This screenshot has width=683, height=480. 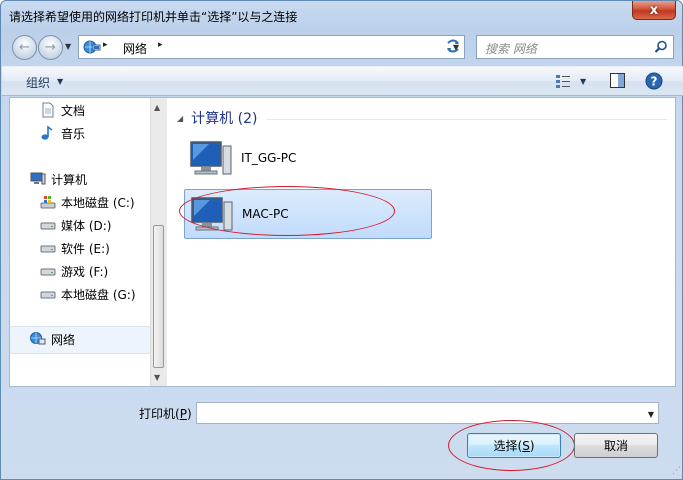 I want to click on printer-combobox: ▼, so click(x=427, y=413).